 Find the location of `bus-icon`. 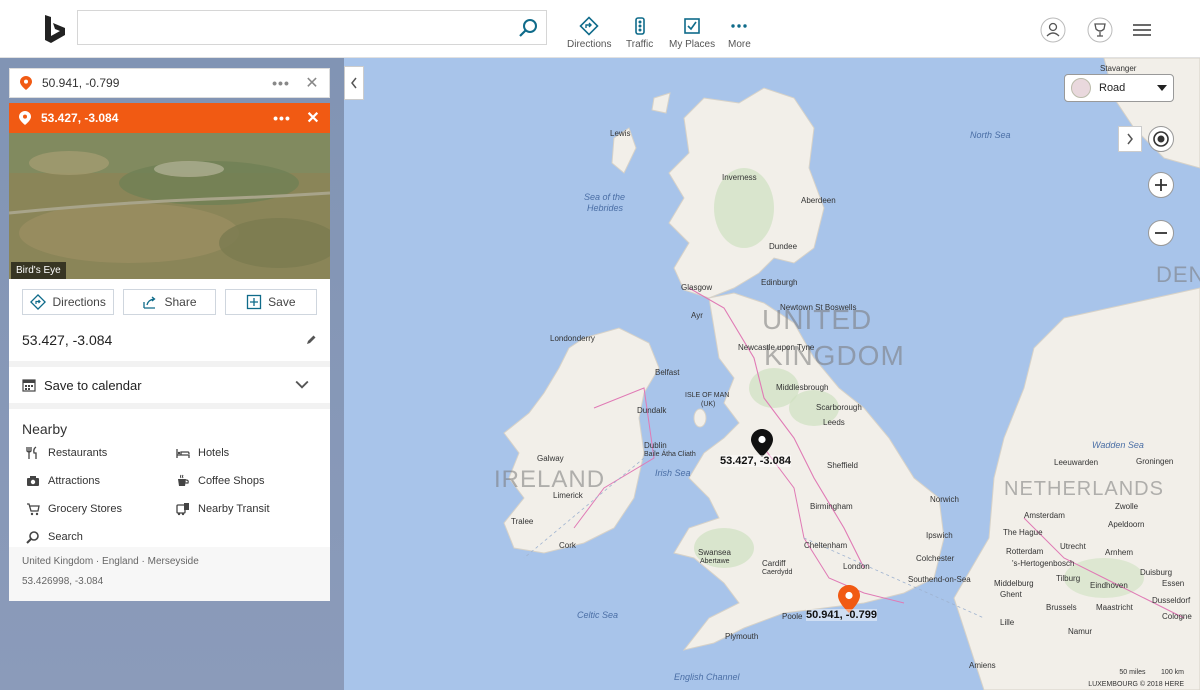

bus-icon is located at coordinates (182, 509).